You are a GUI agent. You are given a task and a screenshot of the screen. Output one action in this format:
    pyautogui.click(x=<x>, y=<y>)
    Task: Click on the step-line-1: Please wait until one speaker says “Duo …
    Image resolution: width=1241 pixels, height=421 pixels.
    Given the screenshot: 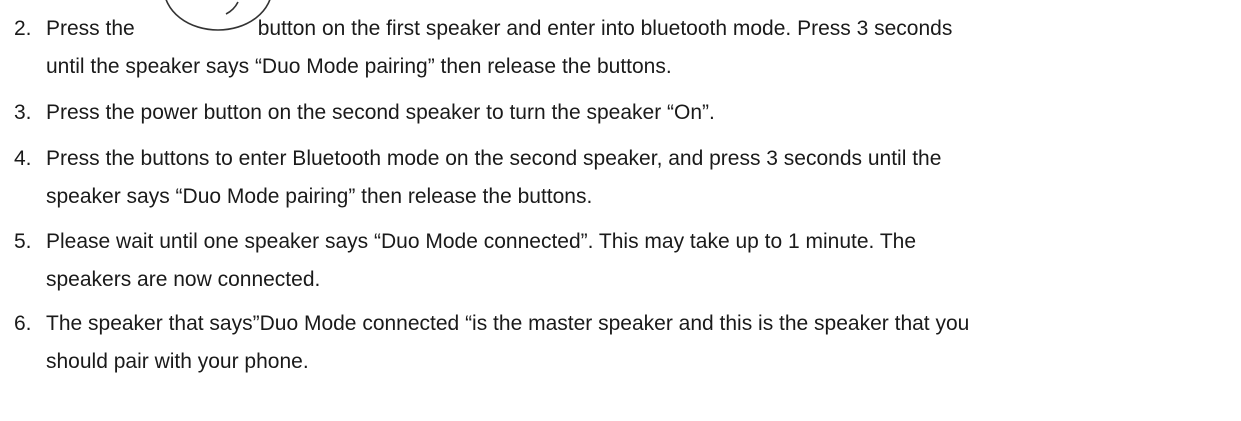 What is the action you would take?
    pyautogui.click(x=481, y=241)
    